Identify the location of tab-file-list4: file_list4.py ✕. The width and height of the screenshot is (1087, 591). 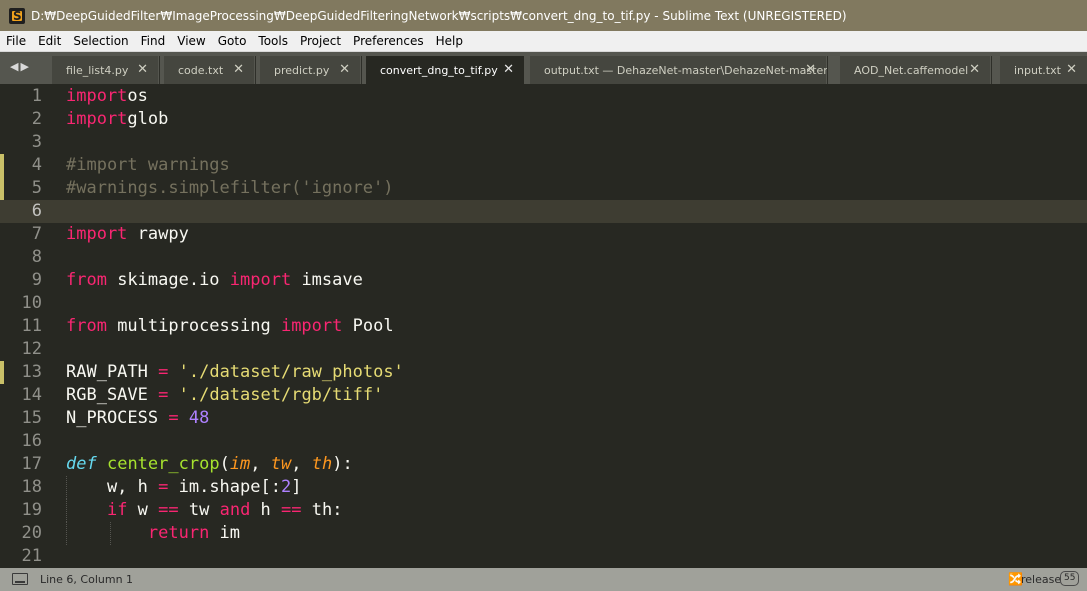
(105, 70).